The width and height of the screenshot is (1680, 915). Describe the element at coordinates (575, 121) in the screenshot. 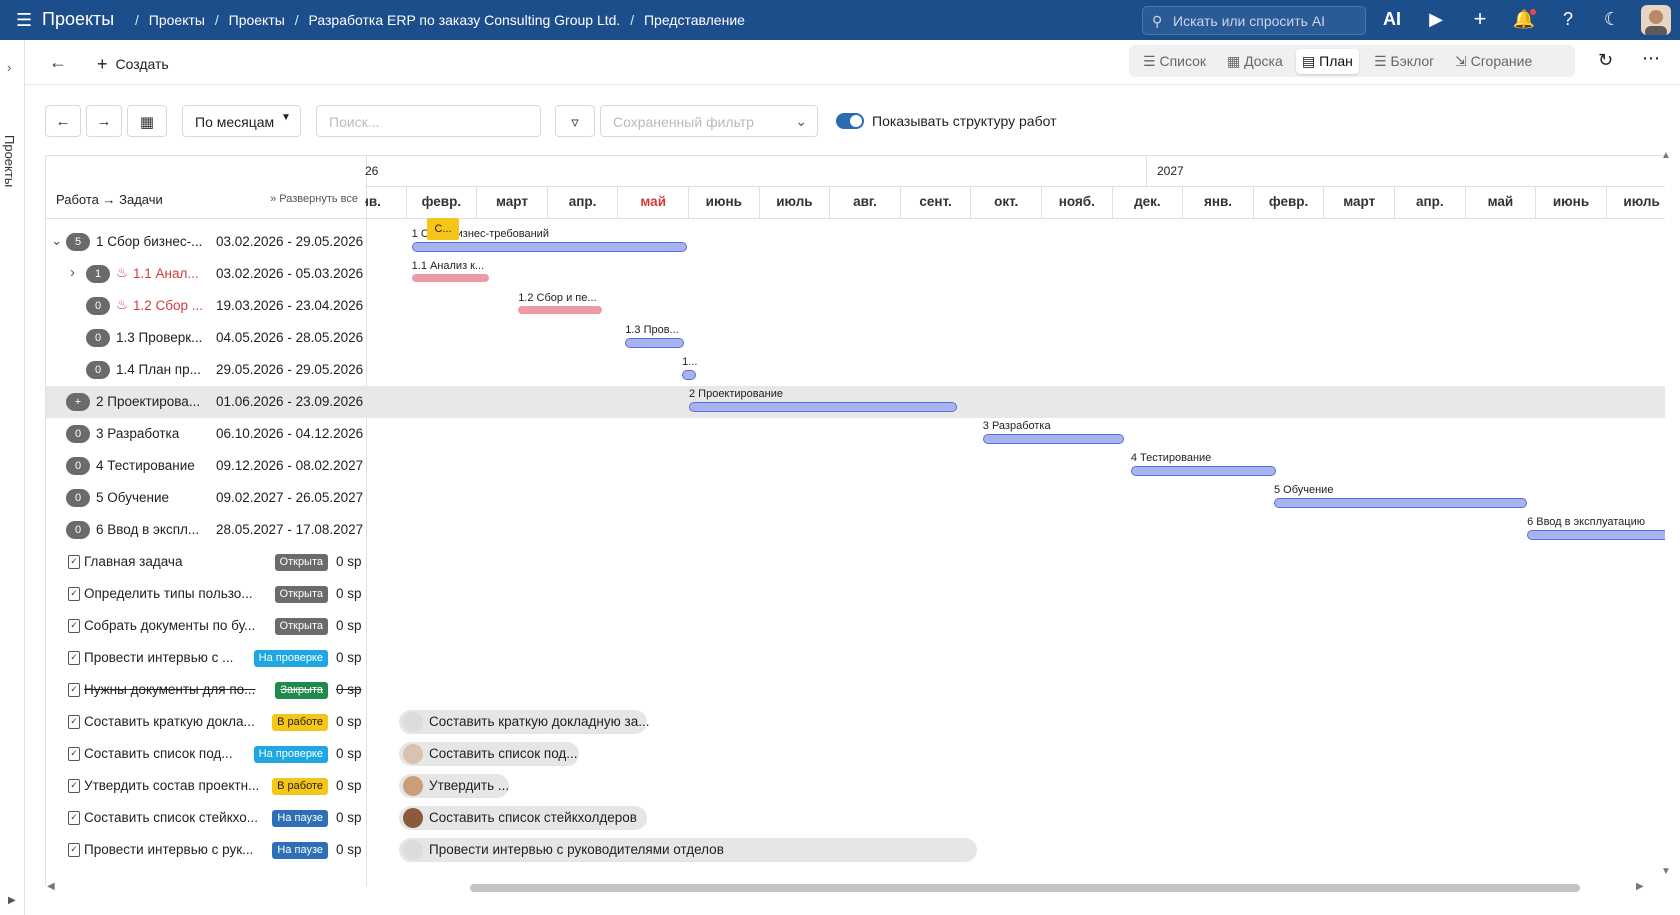

I see `filter-button: ▿` at that location.